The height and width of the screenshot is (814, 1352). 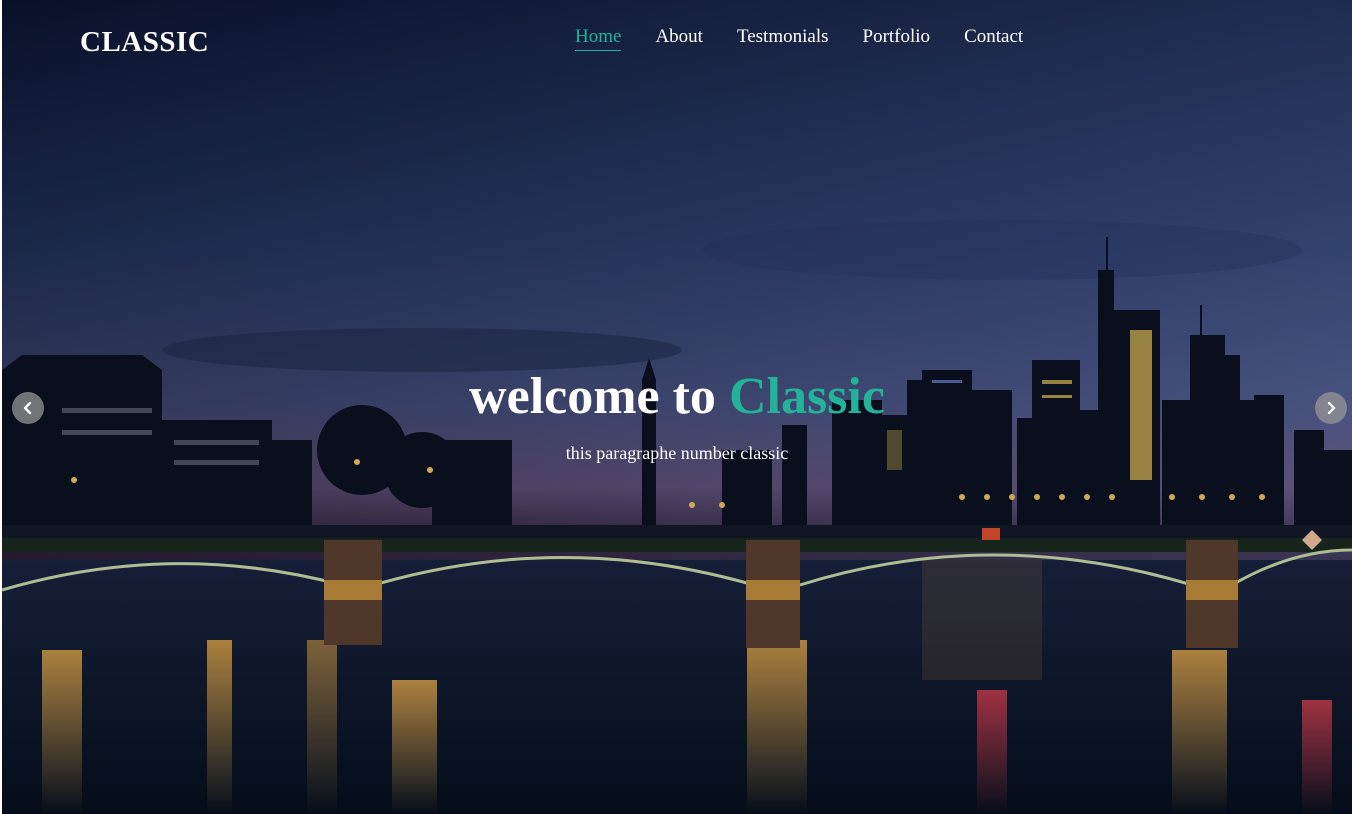 I want to click on brand-logo: CLASSIC, so click(x=144, y=42).